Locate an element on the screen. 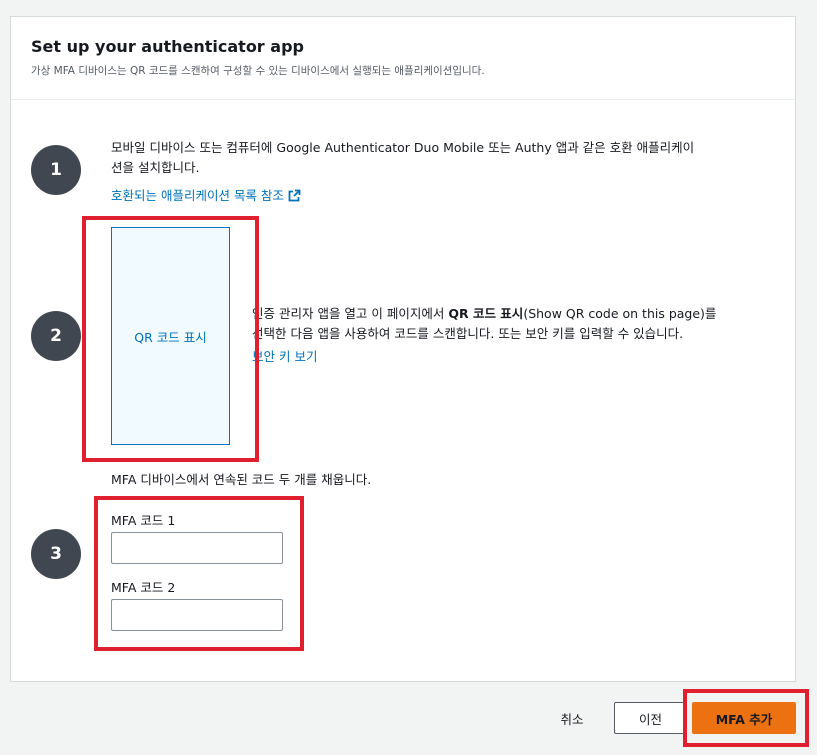 The width and height of the screenshot is (817, 755). cancel-button: 취소 is located at coordinates (572, 718).